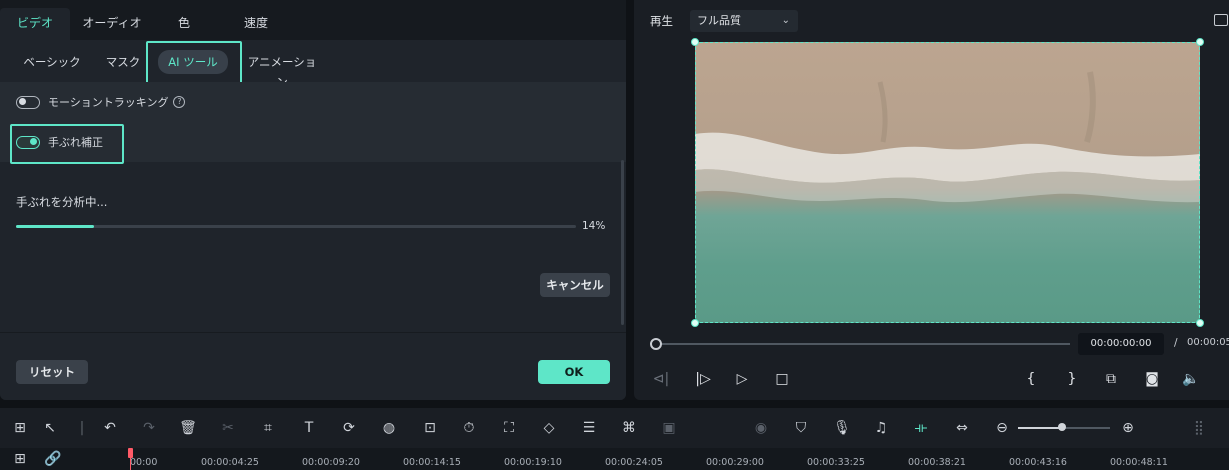 This screenshot has height=470, width=1229. I want to click on crop-icon: ⌗, so click(268, 428).